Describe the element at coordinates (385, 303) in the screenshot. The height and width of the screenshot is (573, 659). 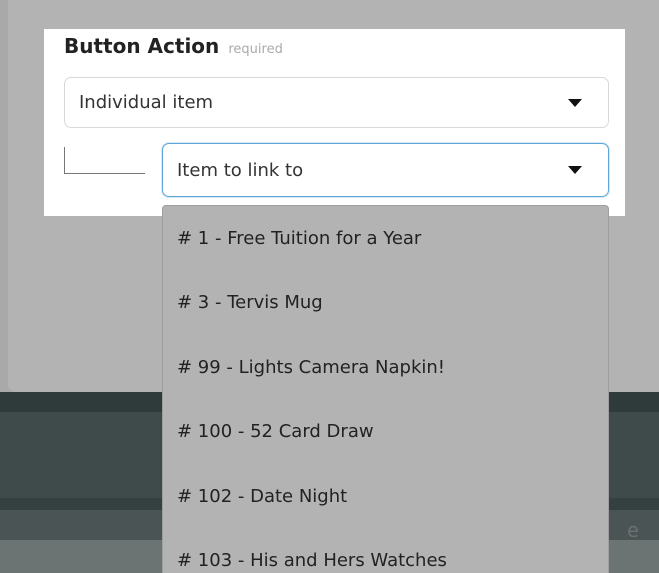
I see `dropdown-option: # 3 - Tervis Mug` at that location.